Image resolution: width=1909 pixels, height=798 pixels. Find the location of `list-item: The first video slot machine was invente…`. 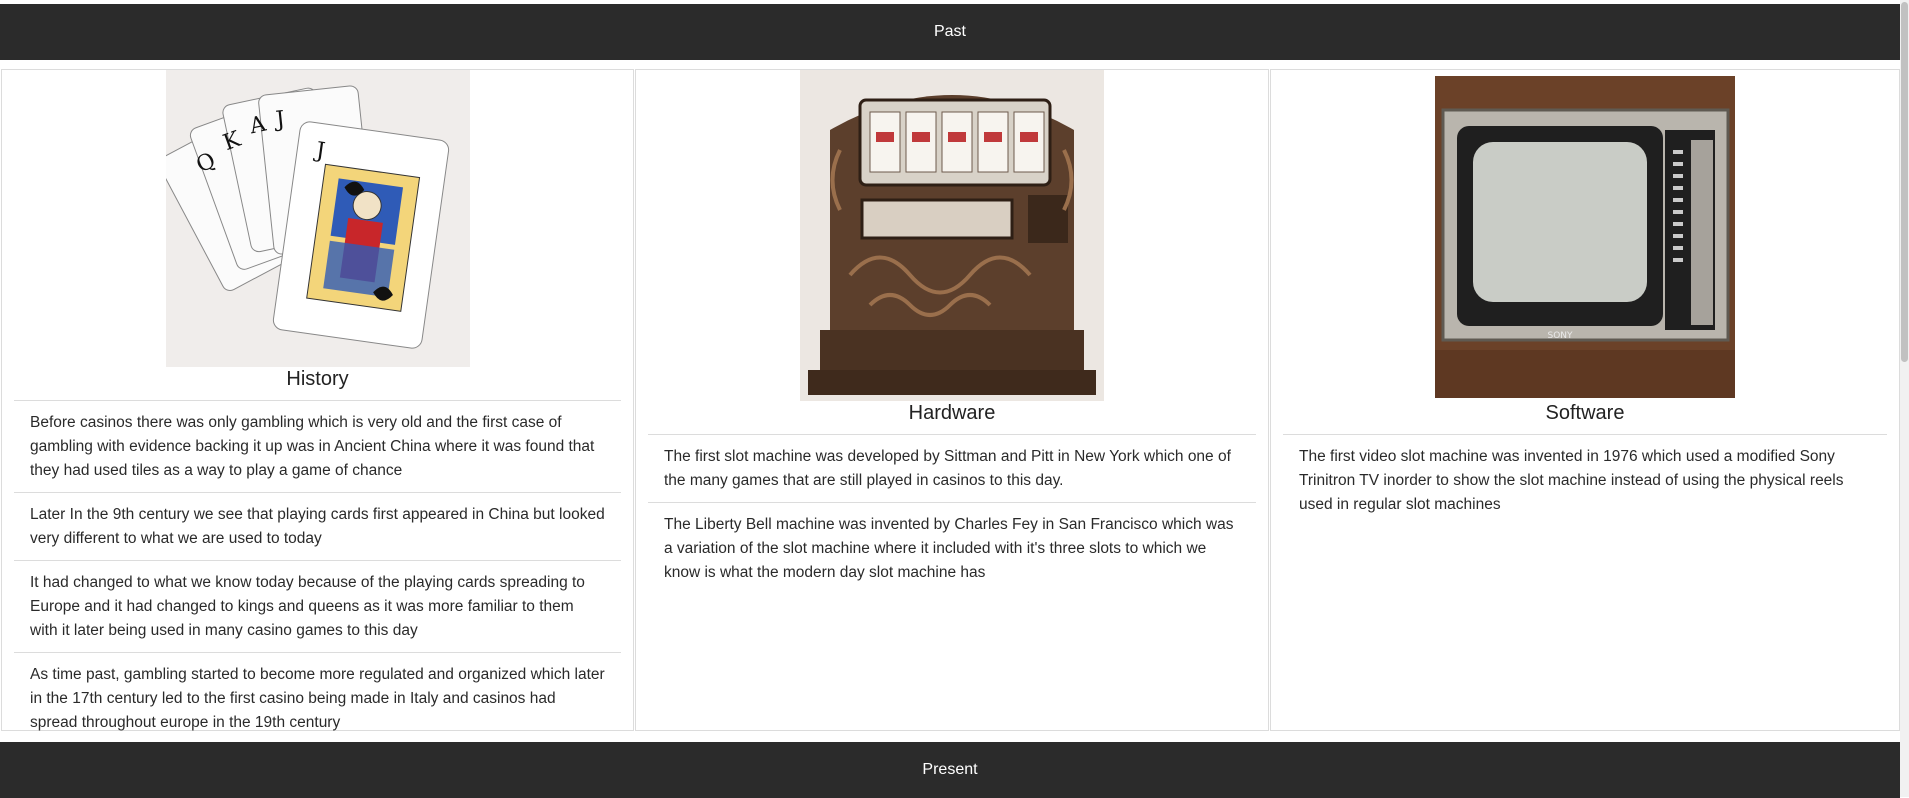

list-item: The first video slot machine was invente… is located at coordinates (1571, 480).